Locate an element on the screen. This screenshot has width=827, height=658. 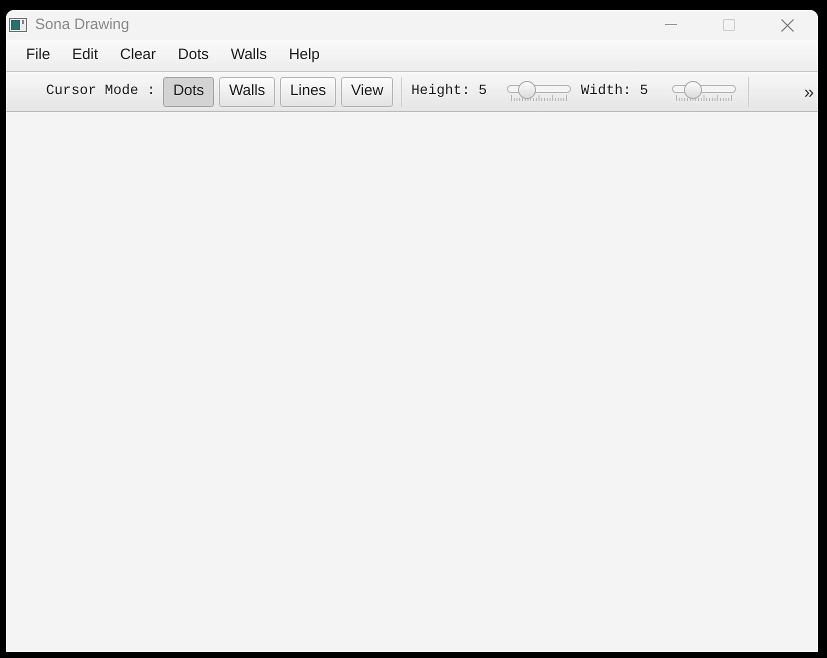
mode-button: Walls is located at coordinates (247, 91).